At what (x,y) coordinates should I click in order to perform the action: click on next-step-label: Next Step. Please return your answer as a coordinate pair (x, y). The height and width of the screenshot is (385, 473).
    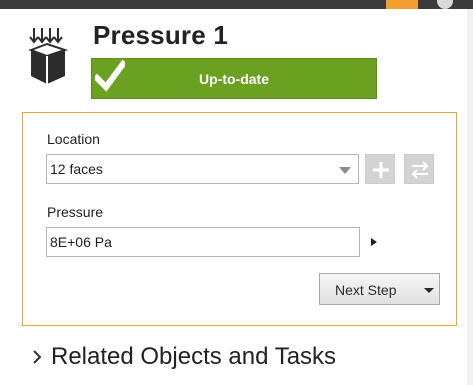
    Looking at the image, I should click on (366, 290).